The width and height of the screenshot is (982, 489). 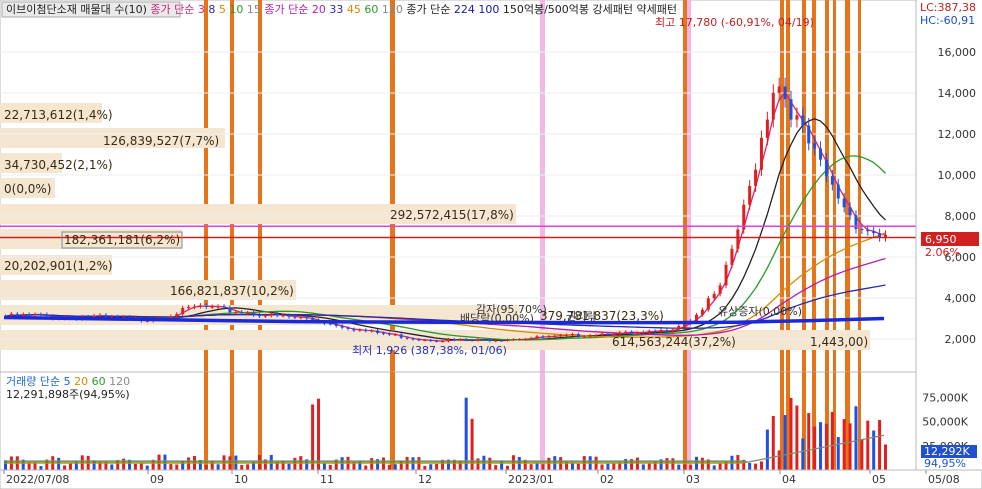 What do you see at coordinates (487, 9) in the screenshot?
I see `legend-entry: 100` at bounding box center [487, 9].